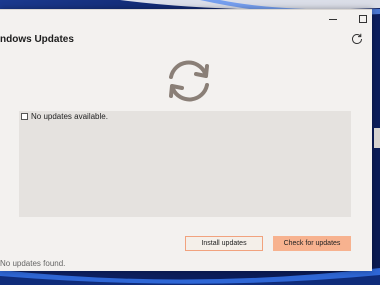 The image size is (380, 285). I want to click on page-title: ndows Updates, so click(37, 39).